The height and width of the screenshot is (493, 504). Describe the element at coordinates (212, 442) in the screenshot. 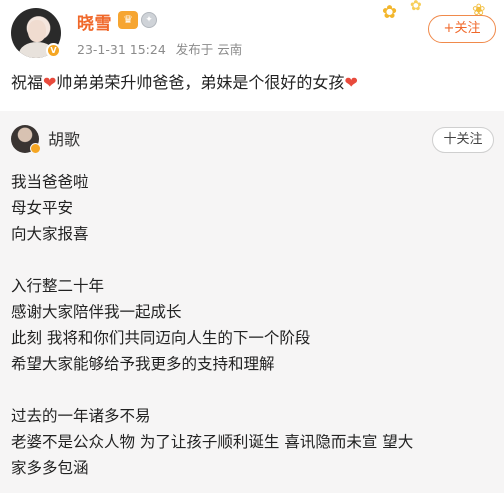

I see `repost-line: 老婆不是公众人物 为了让孩子顺利诞生 喜讯隐而未宣 望大` at that location.